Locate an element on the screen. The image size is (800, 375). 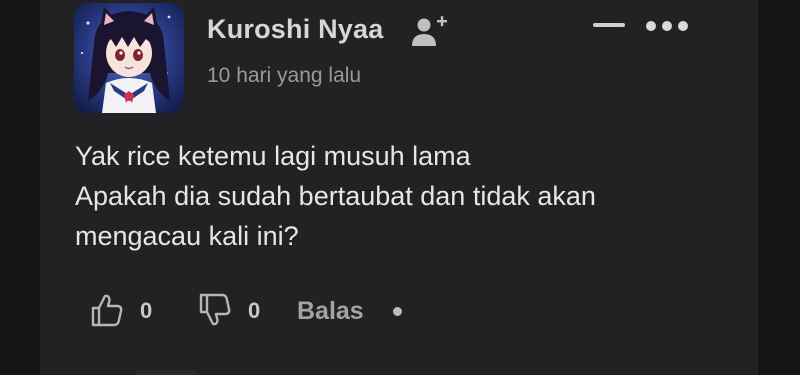
like-count: 0 is located at coordinates (146, 310).